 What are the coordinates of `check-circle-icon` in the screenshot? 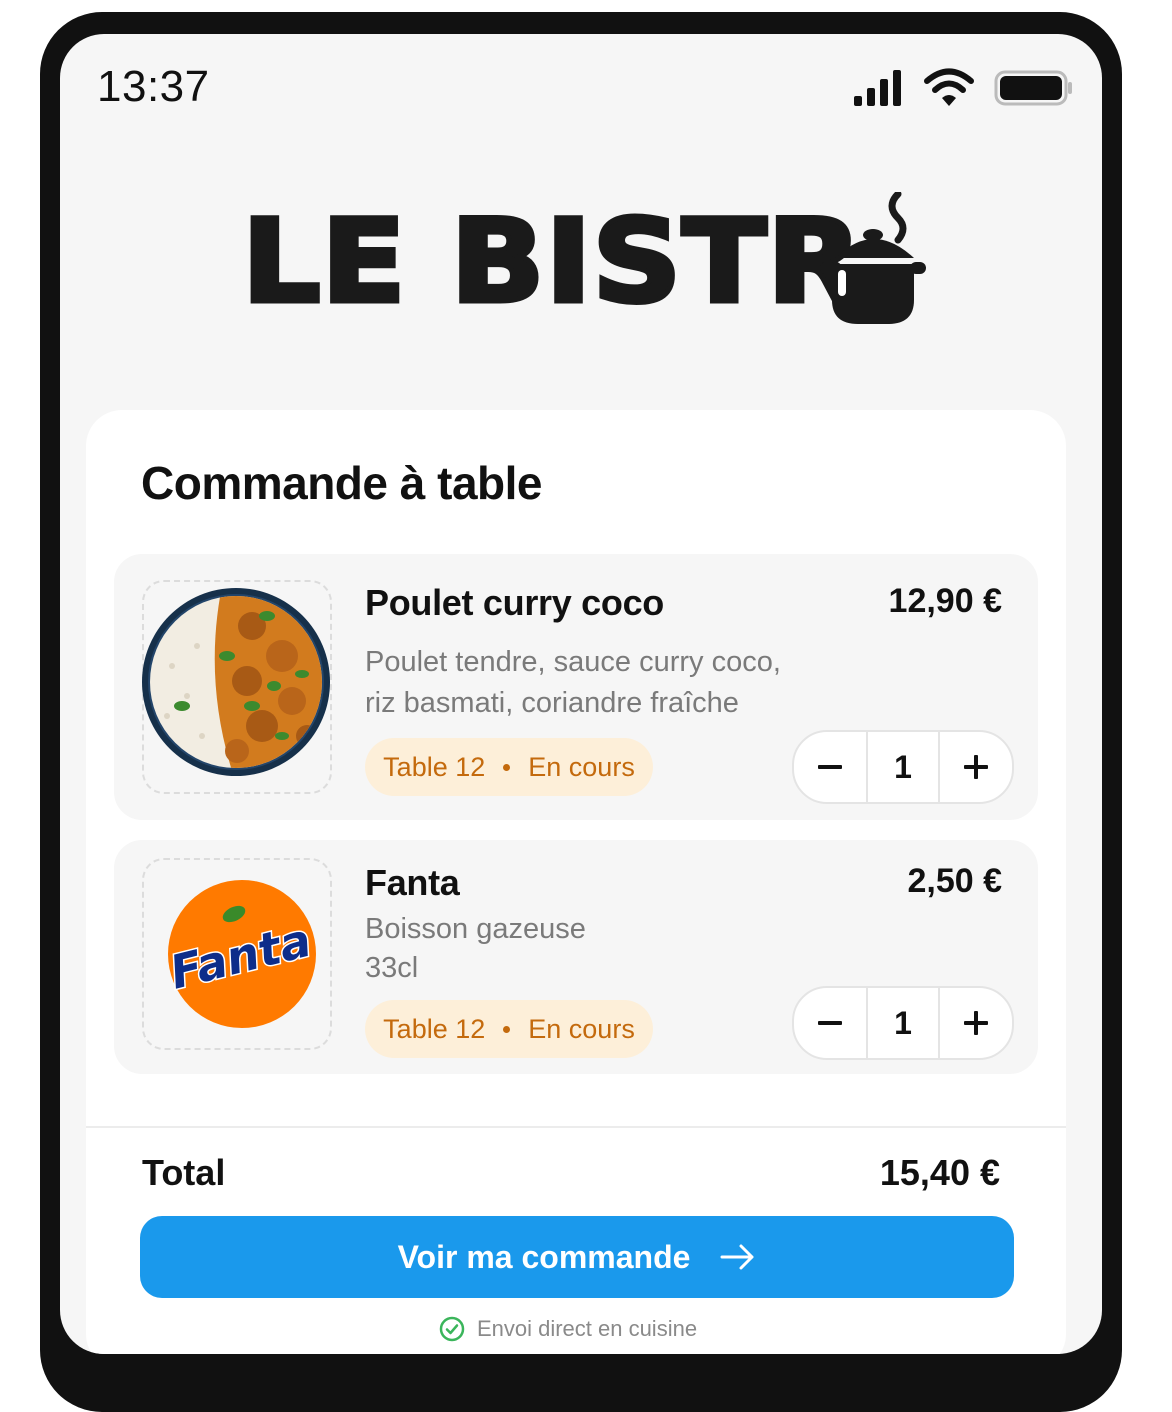 It's located at (452, 1329).